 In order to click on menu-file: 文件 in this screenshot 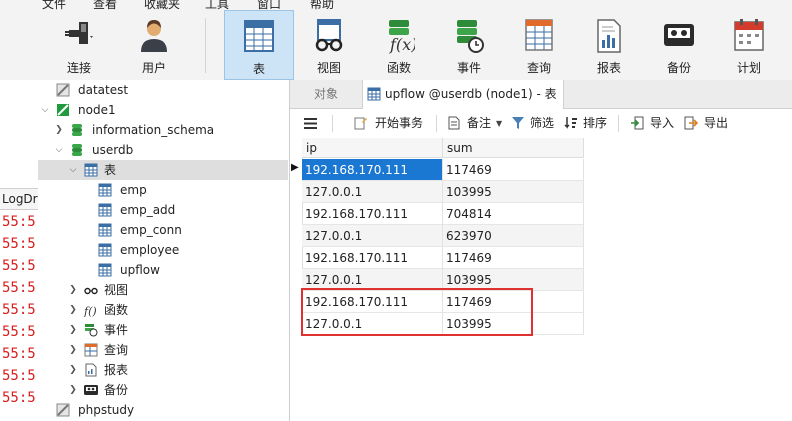, I will do `click(54, 5)`.